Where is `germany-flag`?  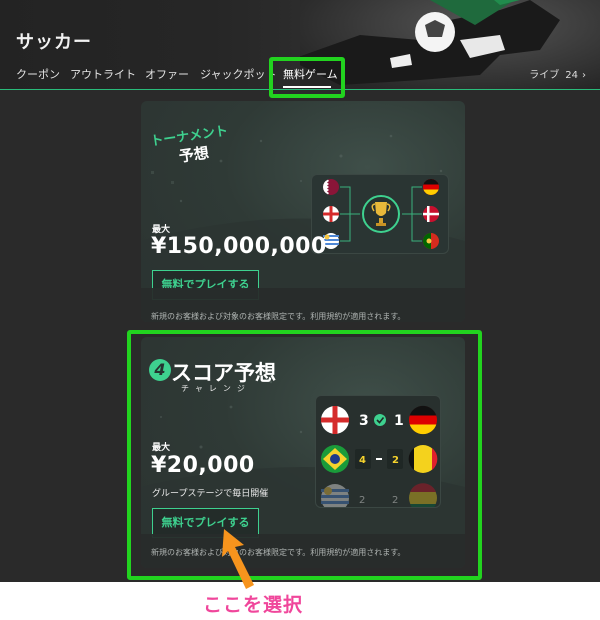
germany-flag is located at coordinates (431, 187).